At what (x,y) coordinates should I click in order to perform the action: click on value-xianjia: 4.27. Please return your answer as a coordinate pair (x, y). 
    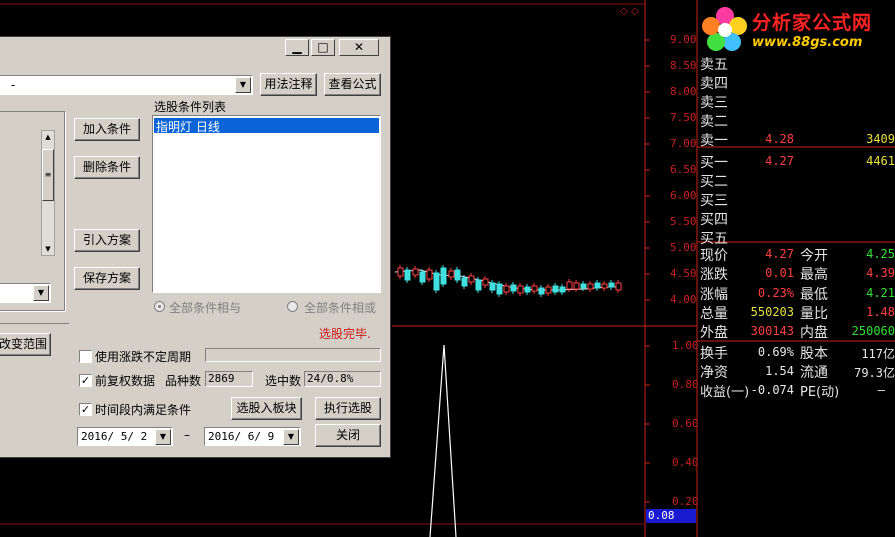
    Looking at the image, I should click on (779, 254).